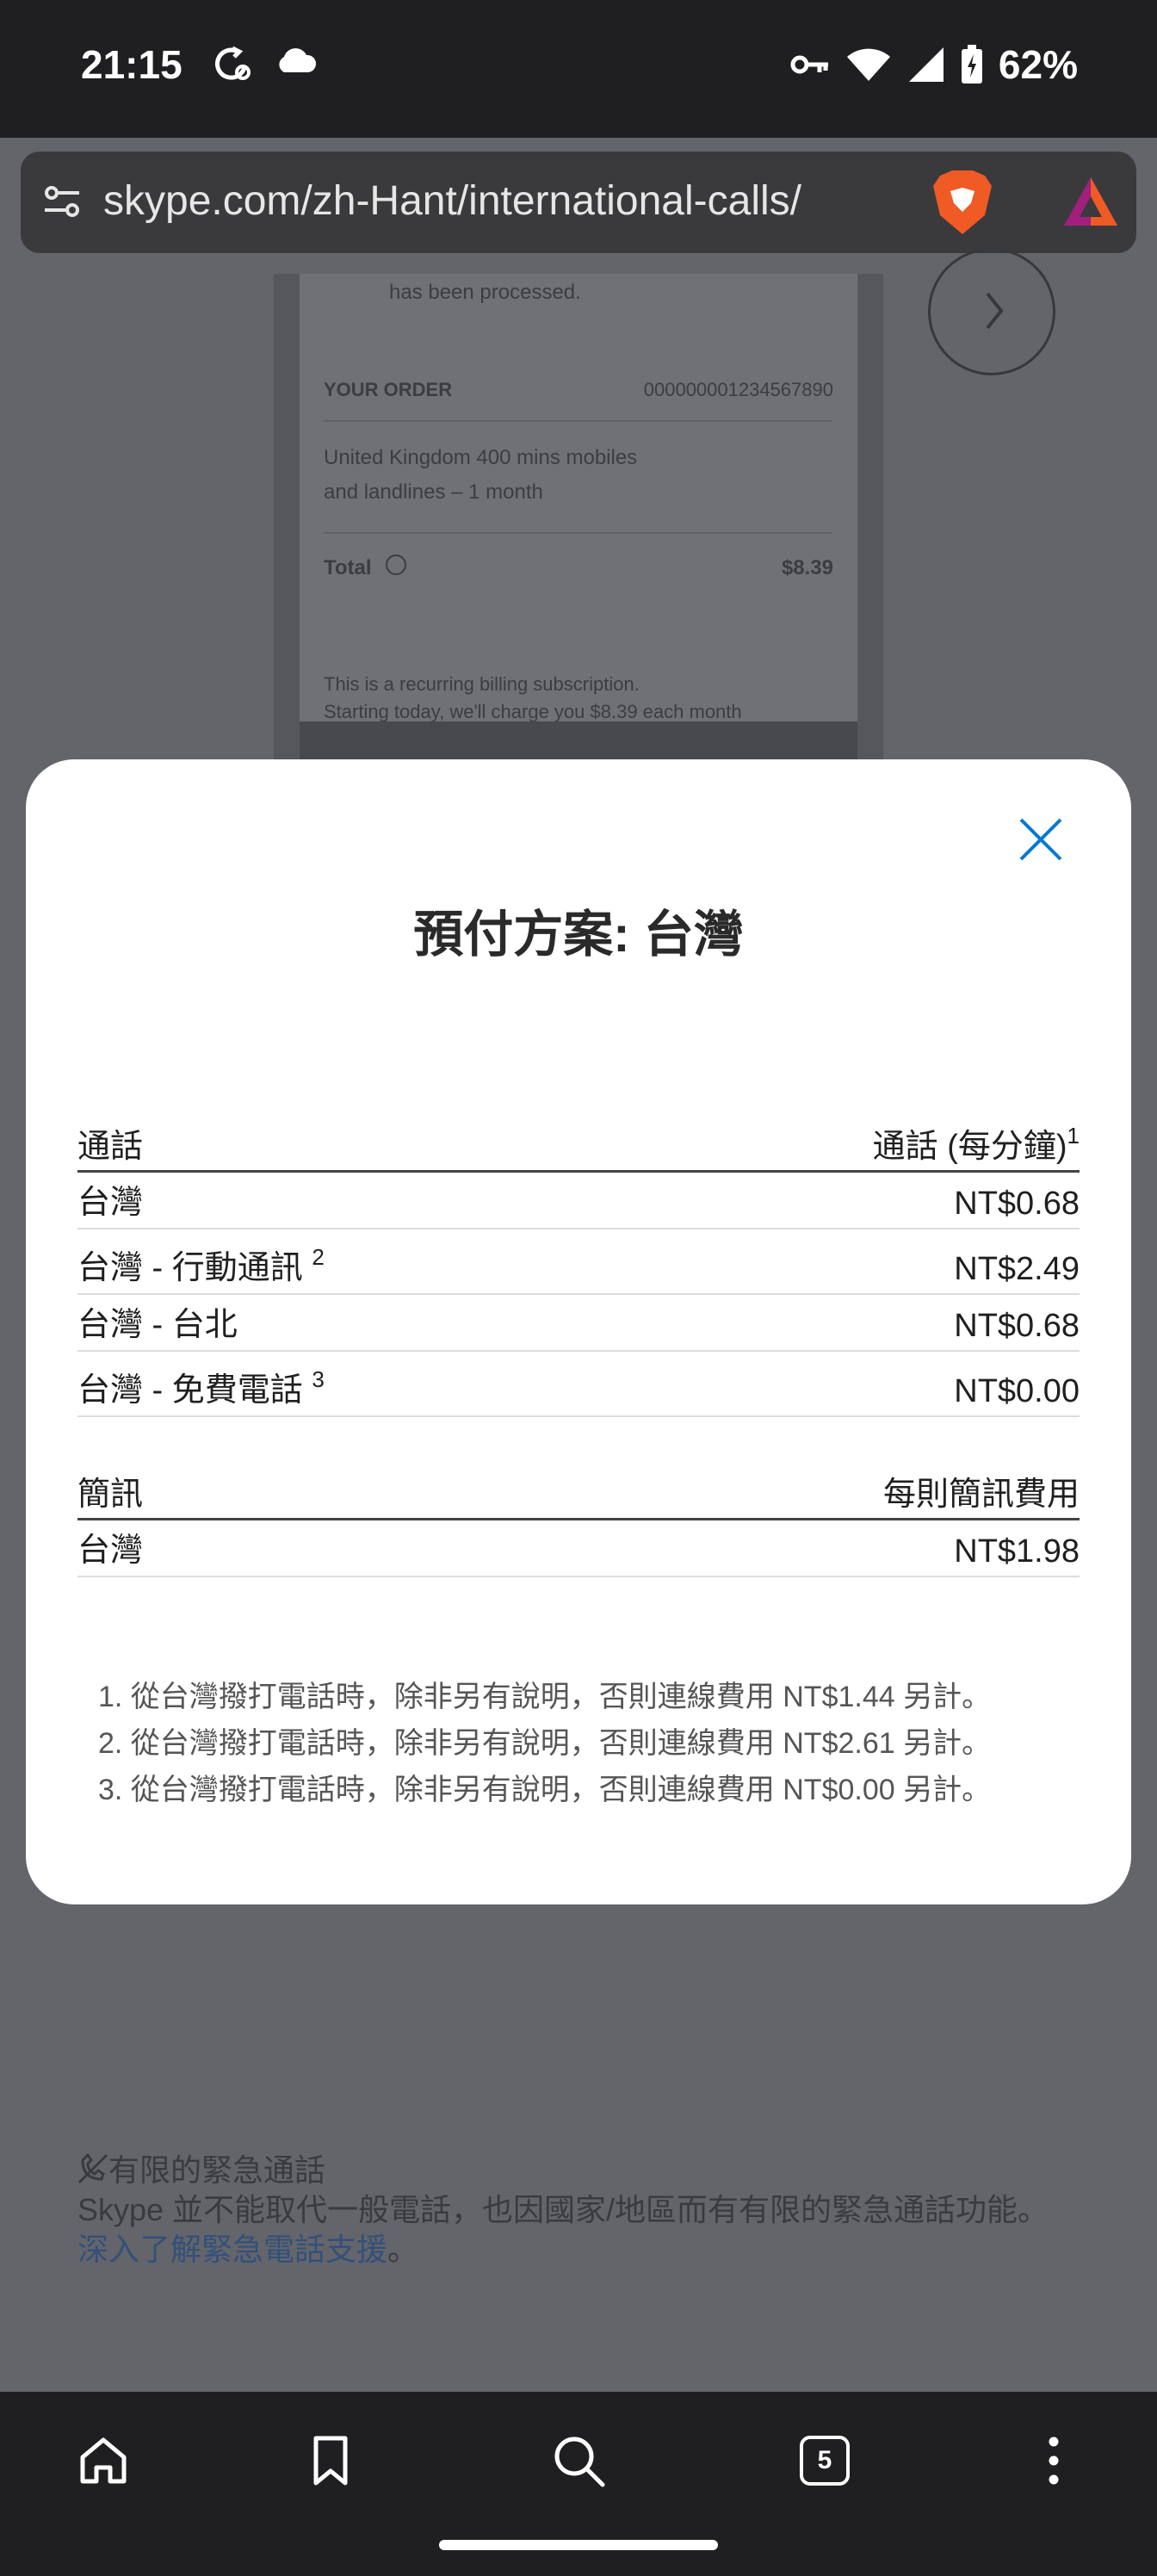 The height and width of the screenshot is (2576, 1157). Describe the element at coordinates (485, 293) in the screenshot. I see `processed-text: has been processed.` at that location.